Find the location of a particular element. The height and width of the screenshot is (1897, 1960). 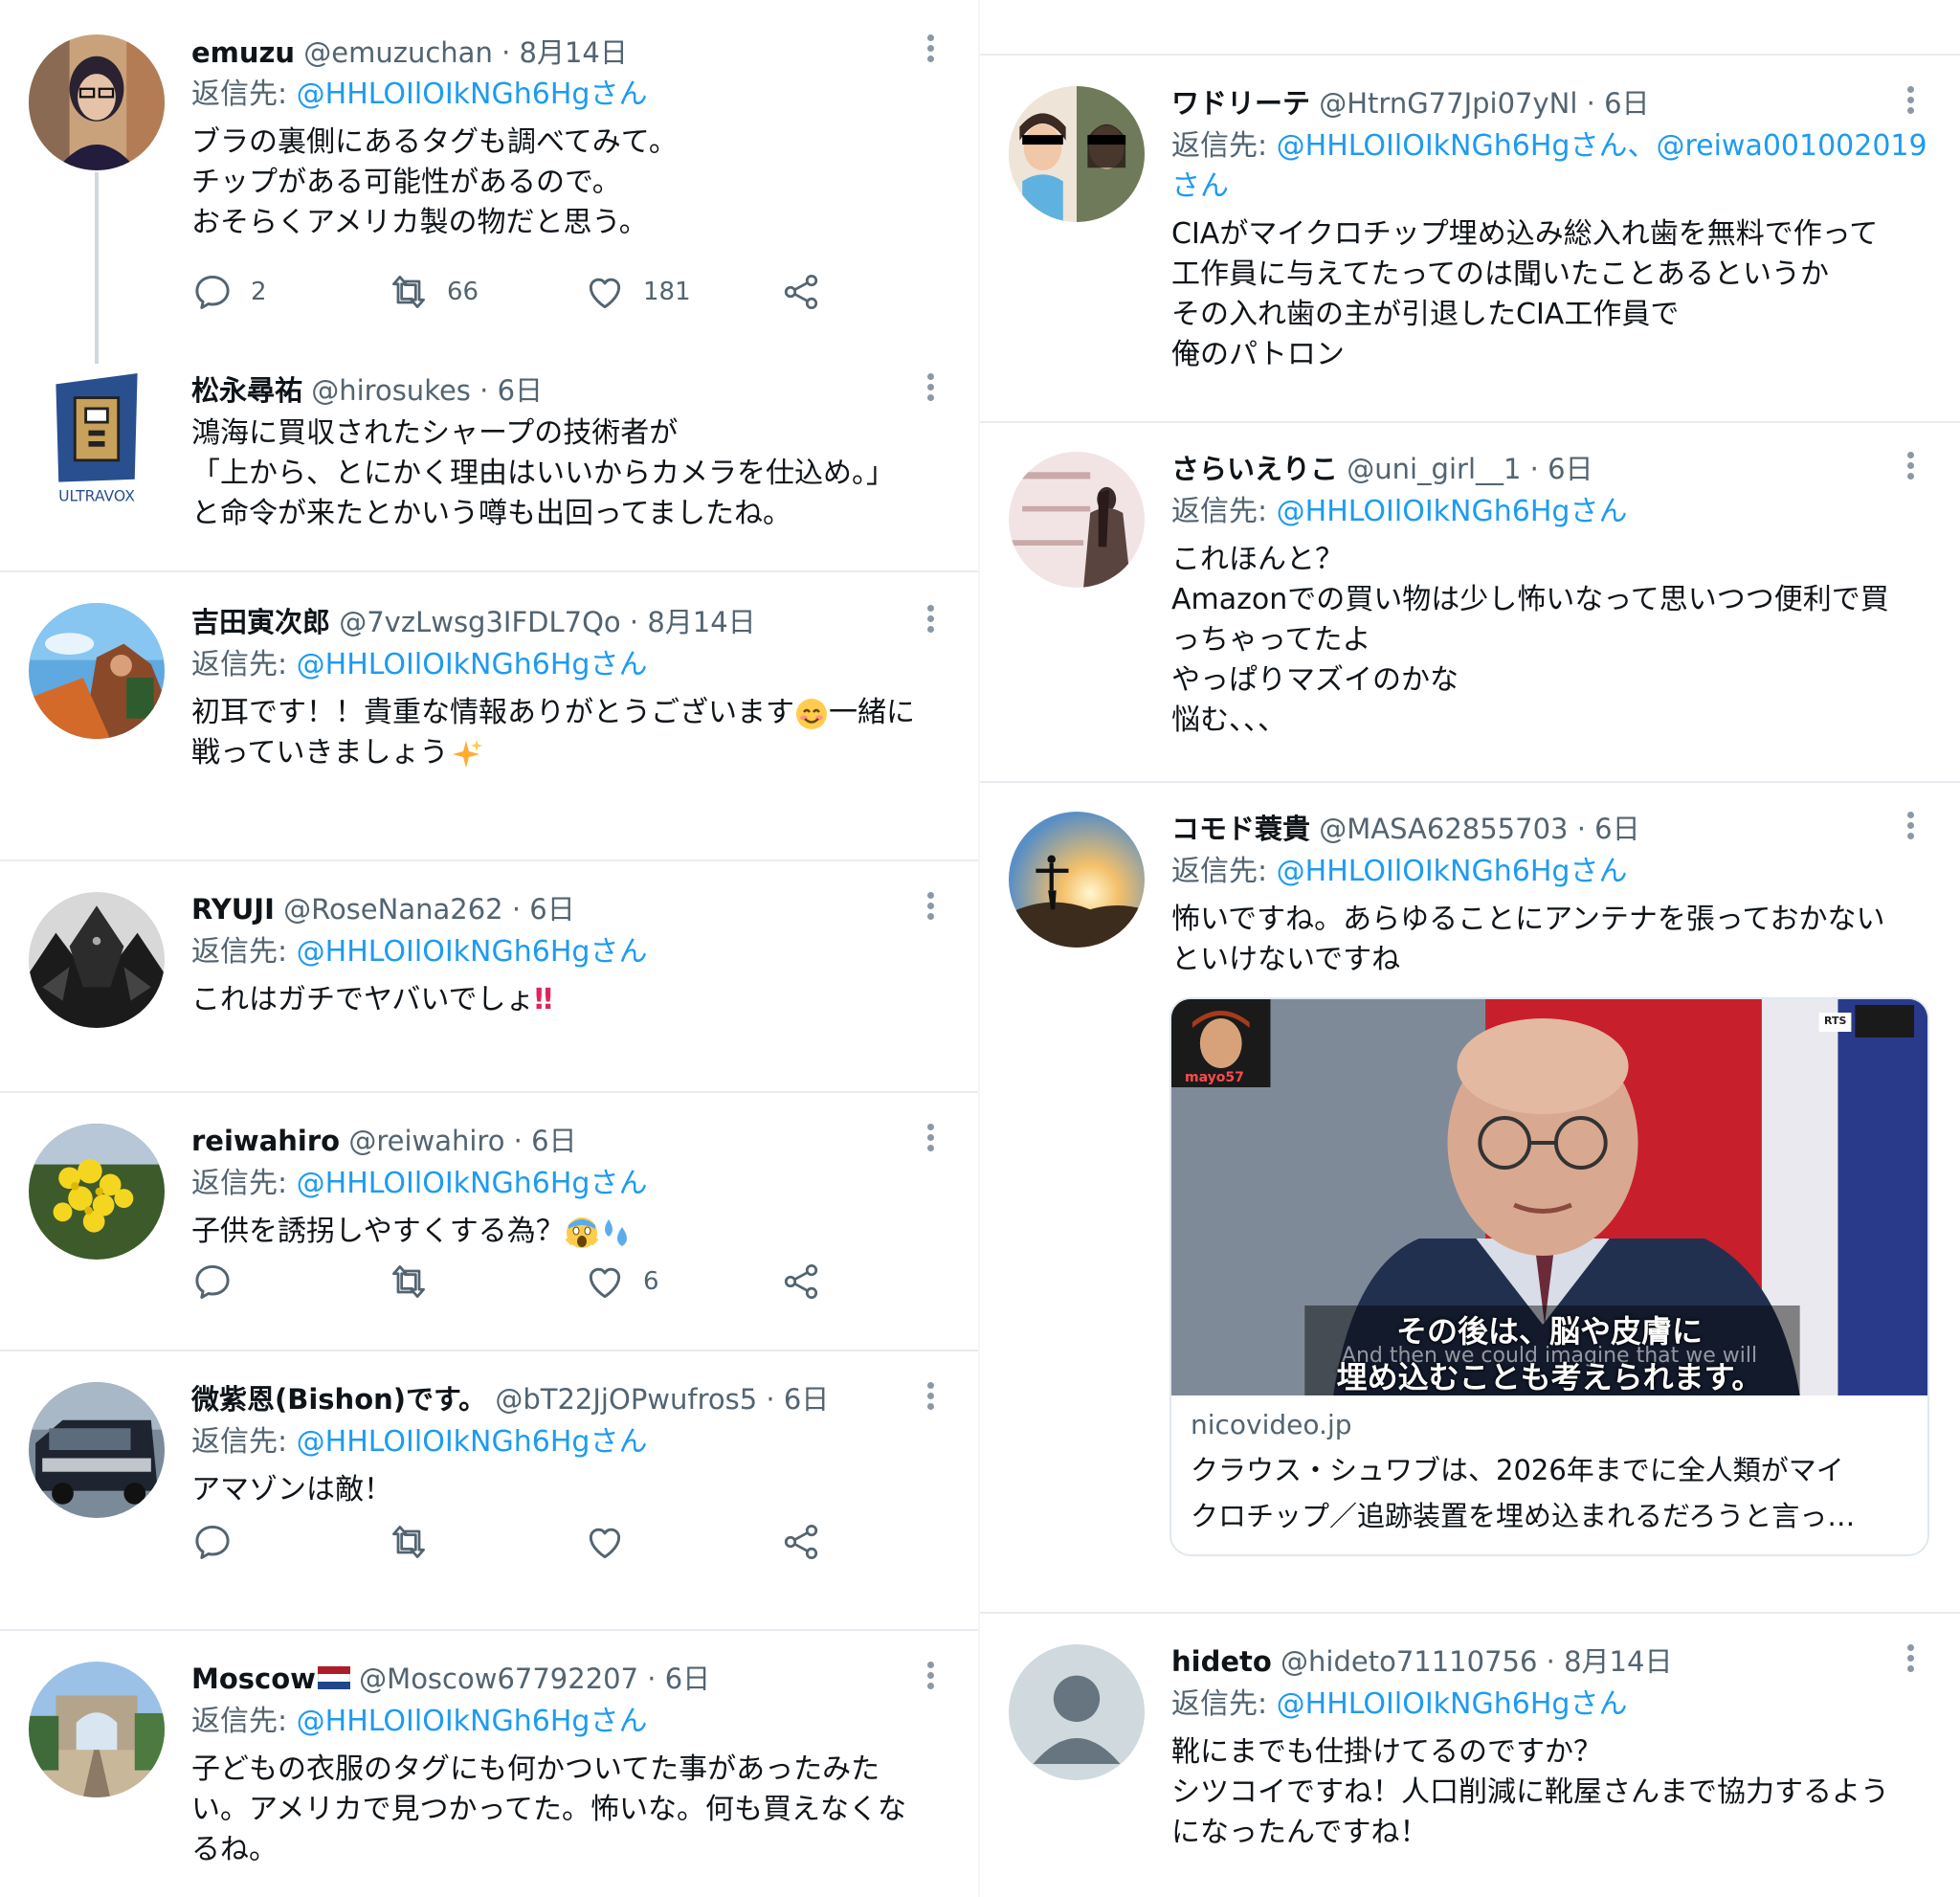

avatar-ryuji is located at coordinates (97, 960).